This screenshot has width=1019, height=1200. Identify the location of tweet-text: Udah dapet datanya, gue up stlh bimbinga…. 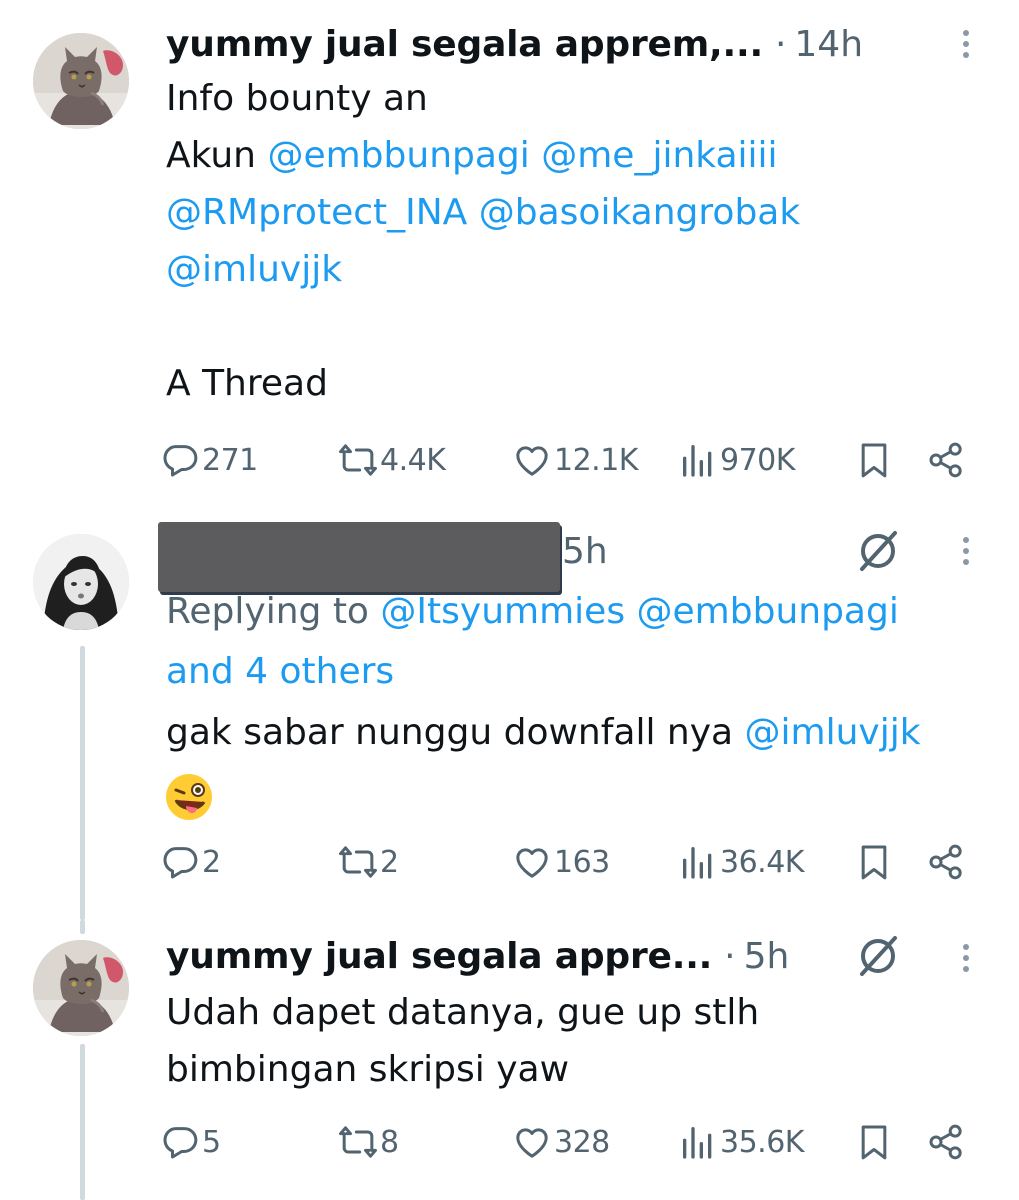
(462, 1041).